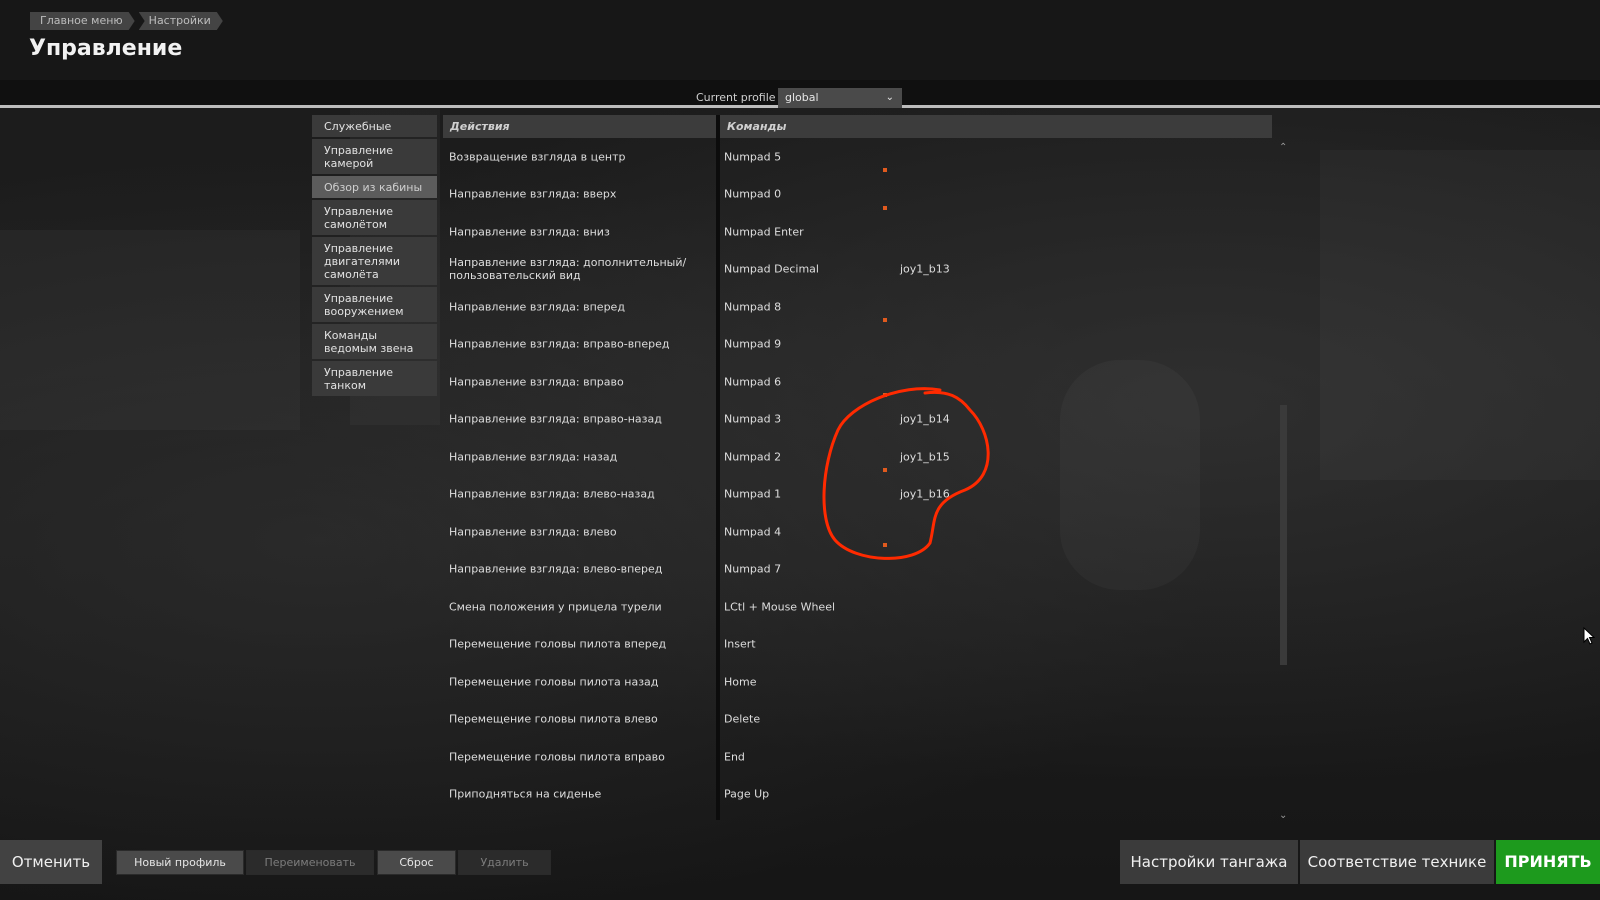 This screenshot has width=1600, height=900. I want to click on breadcrumb-main-menu: Главное меню, so click(82, 21).